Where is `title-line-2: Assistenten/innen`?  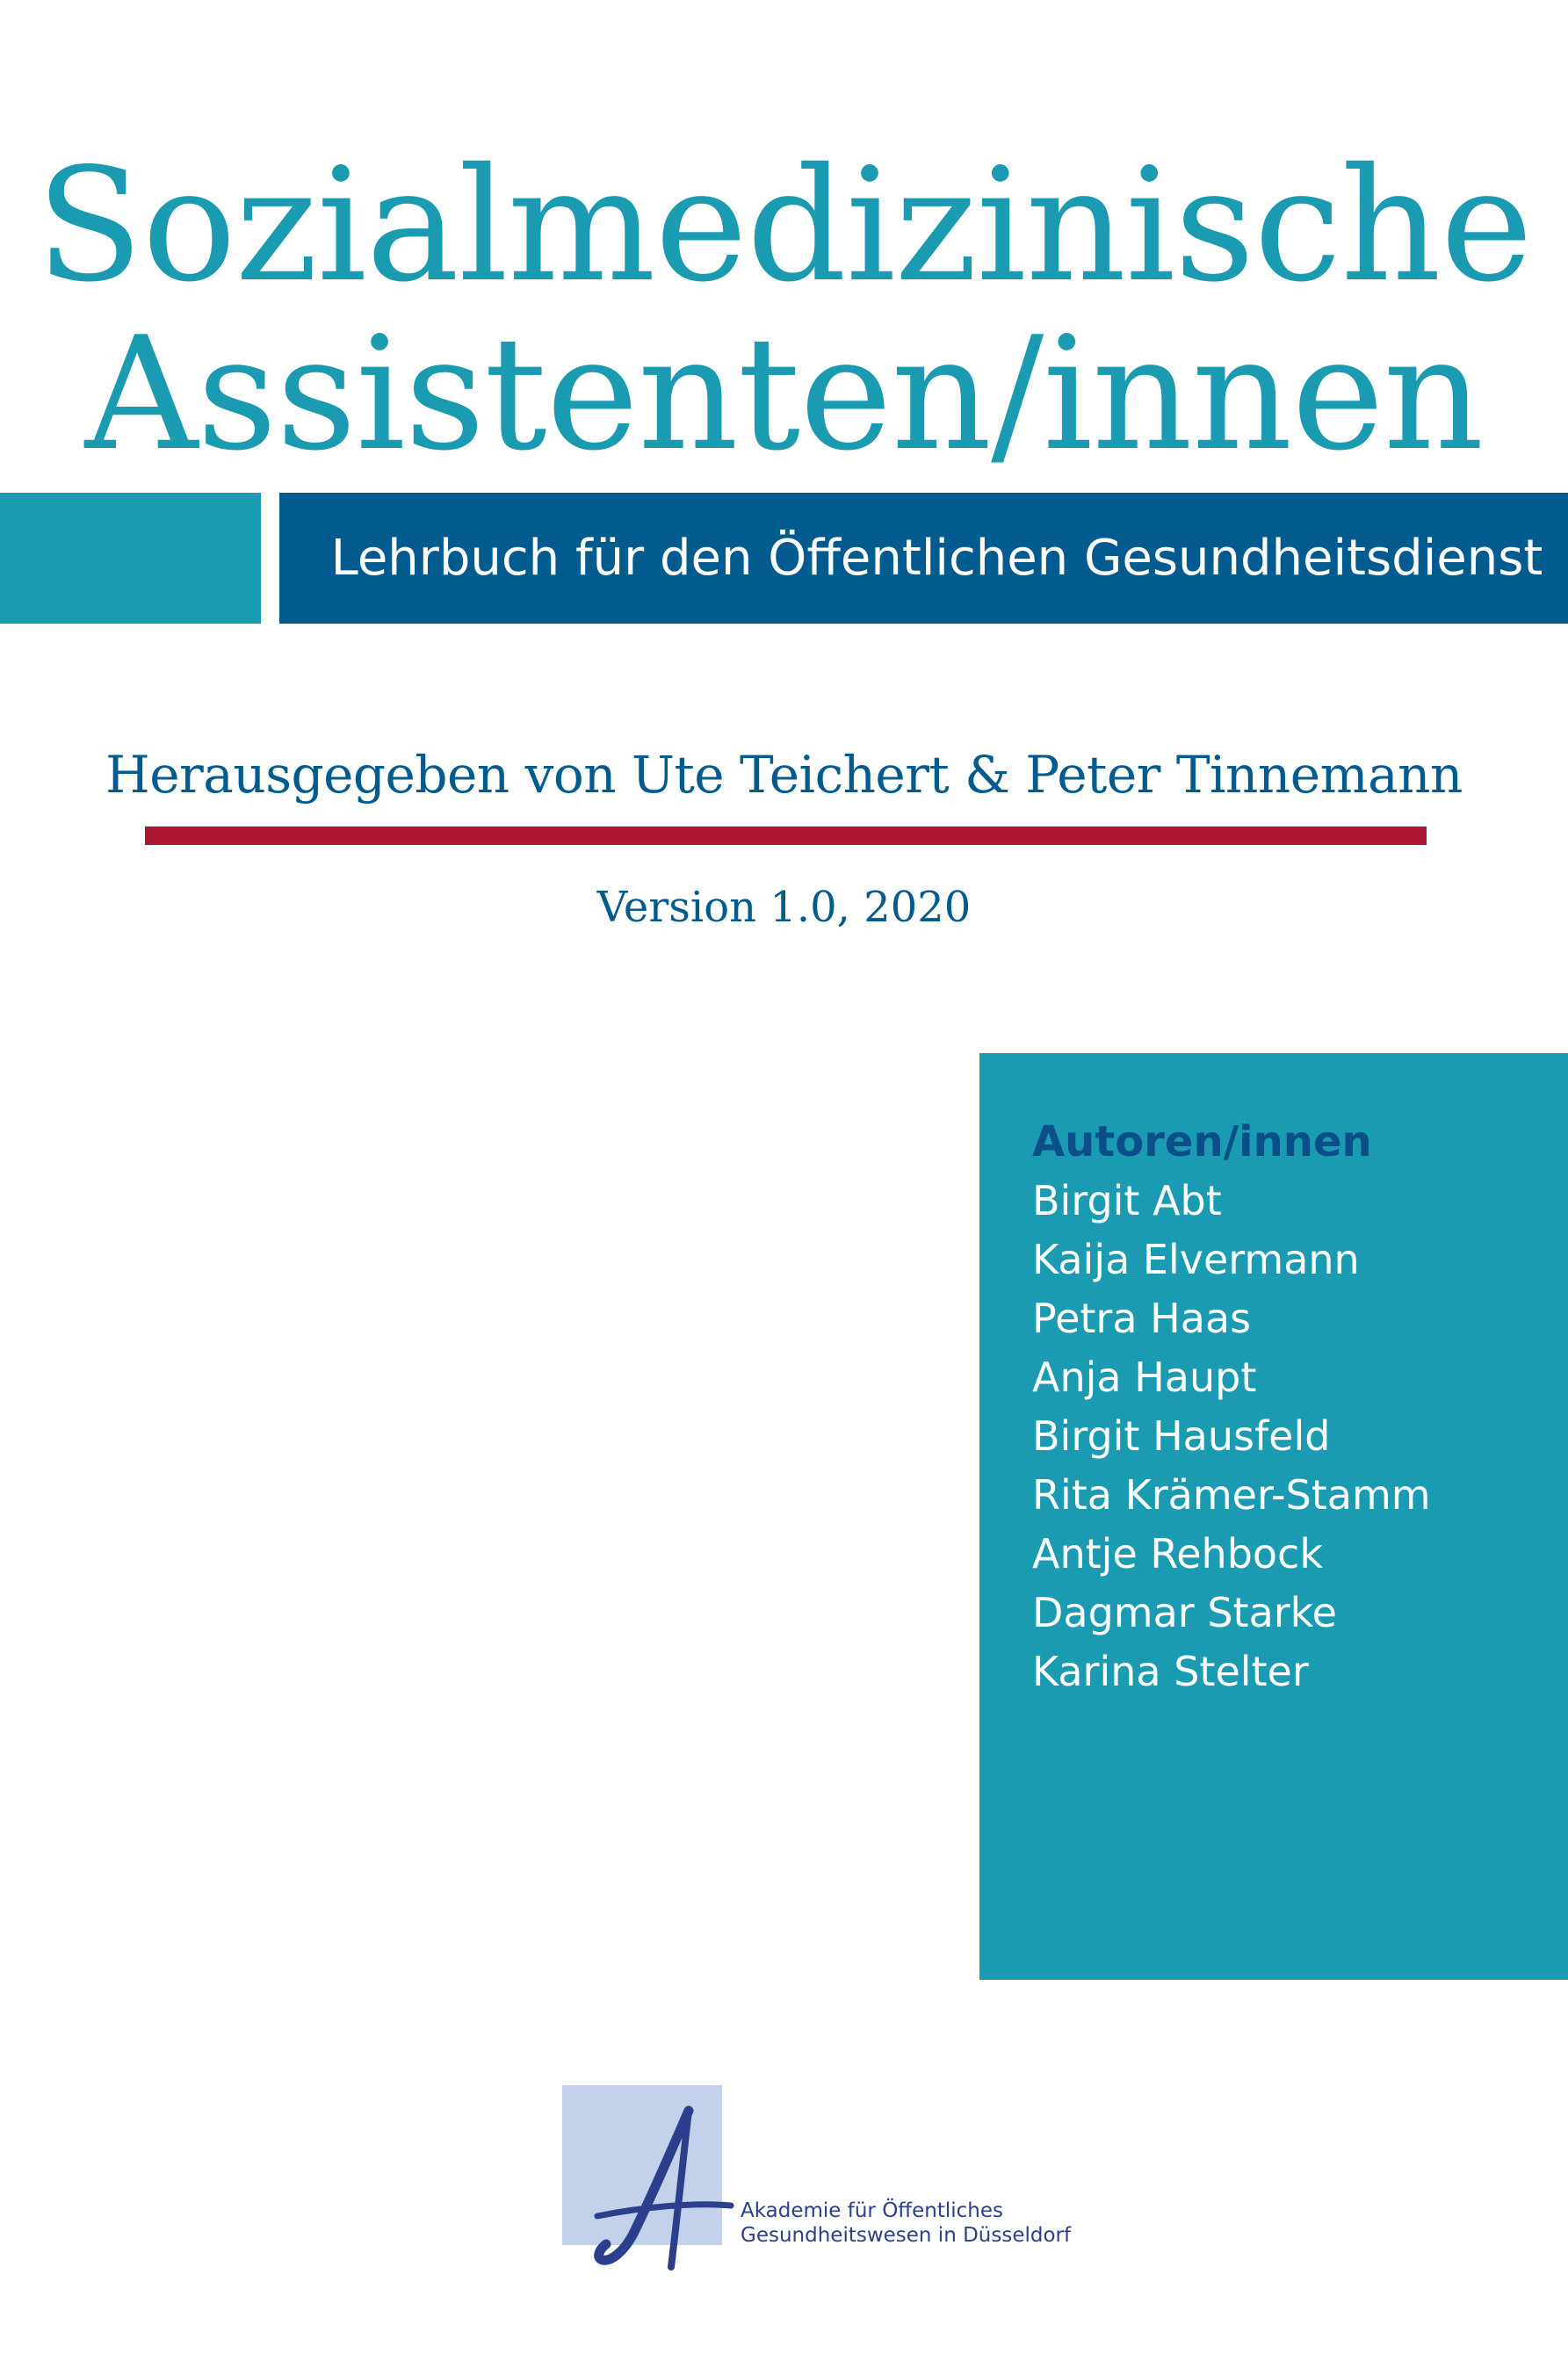 title-line-2: Assistenten/innen is located at coordinates (784, 394).